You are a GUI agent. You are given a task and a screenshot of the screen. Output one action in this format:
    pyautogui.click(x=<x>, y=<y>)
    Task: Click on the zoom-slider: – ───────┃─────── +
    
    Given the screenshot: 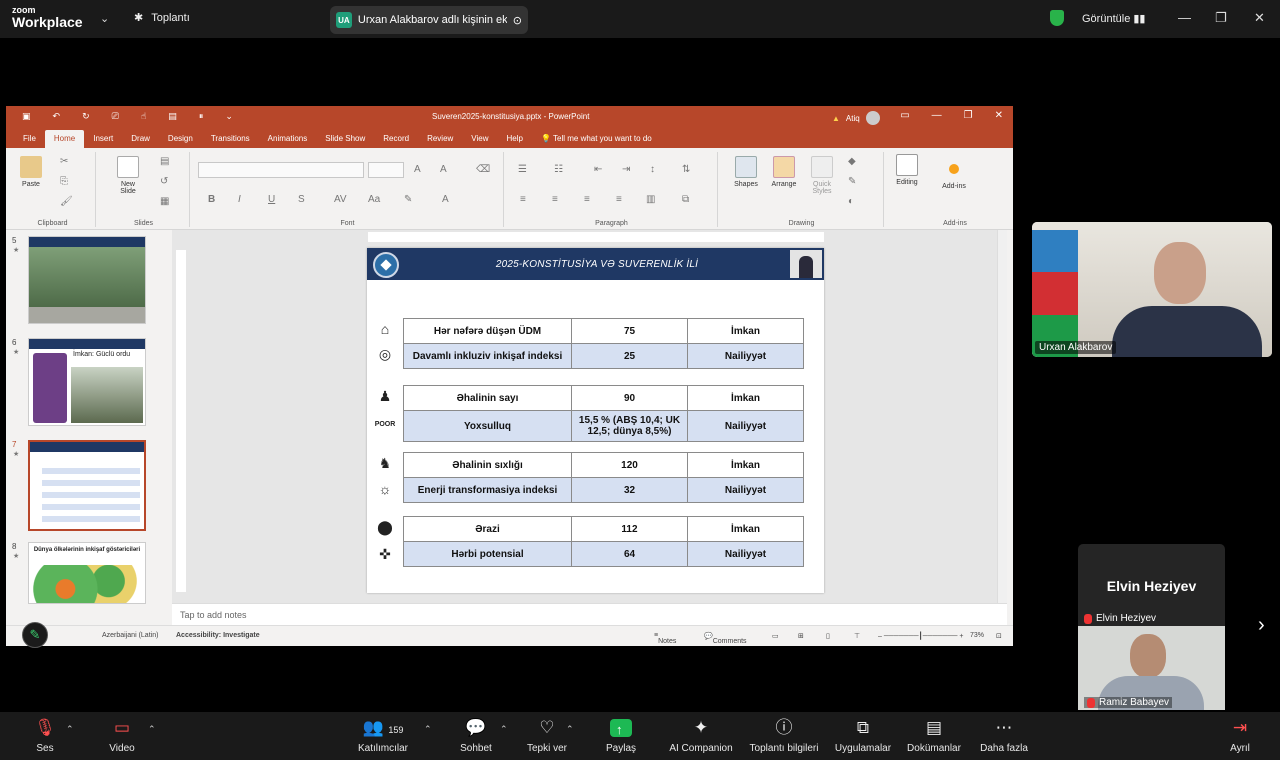 What is the action you would take?
    pyautogui.click(x=921, y=636)
    